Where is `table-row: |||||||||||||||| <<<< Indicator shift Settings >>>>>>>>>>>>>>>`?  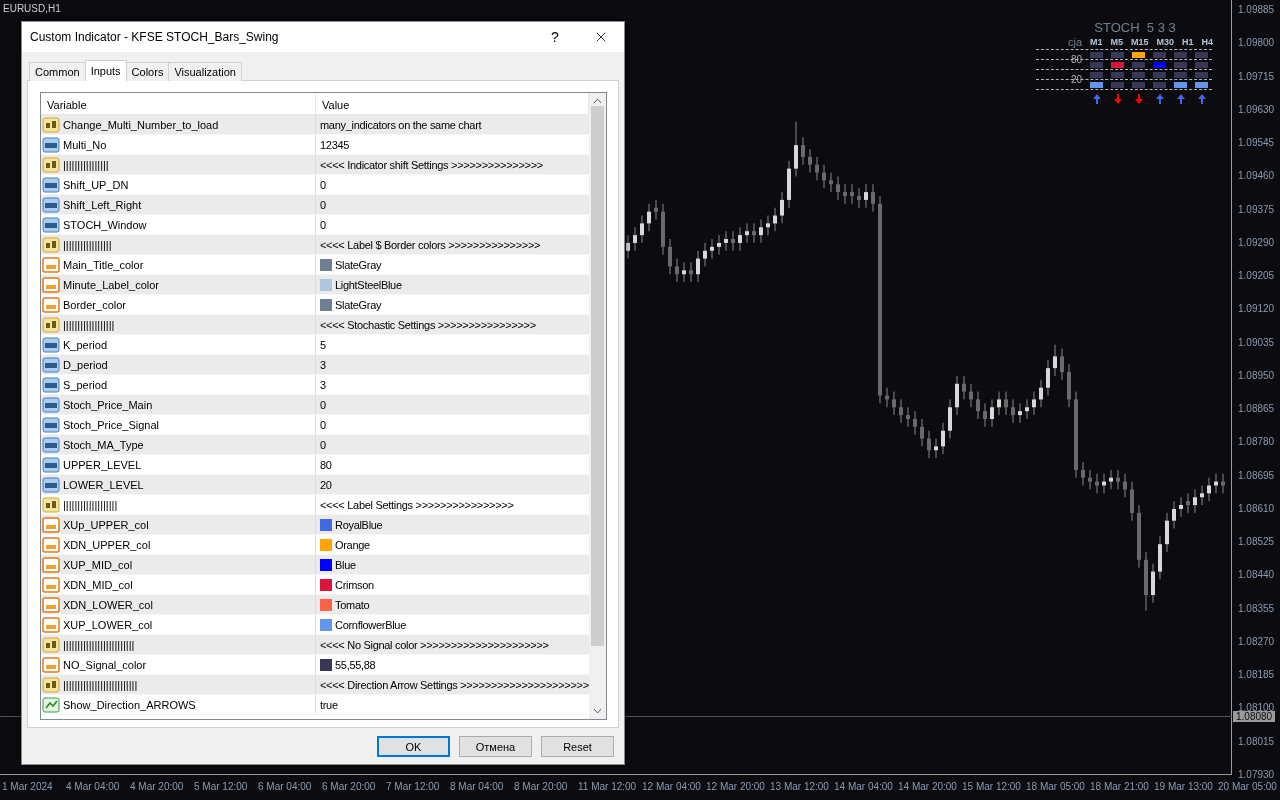 table-row: |||||||||||||||| <<<< Indicator shift Settings >>>>>>>>>>>>>>> is located at coordinates (315, 165).